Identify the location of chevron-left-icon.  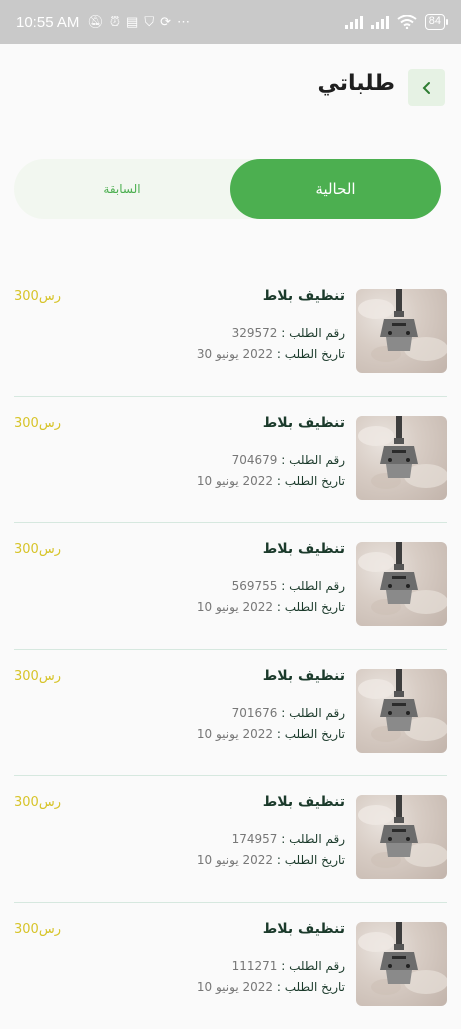
(427, 88).